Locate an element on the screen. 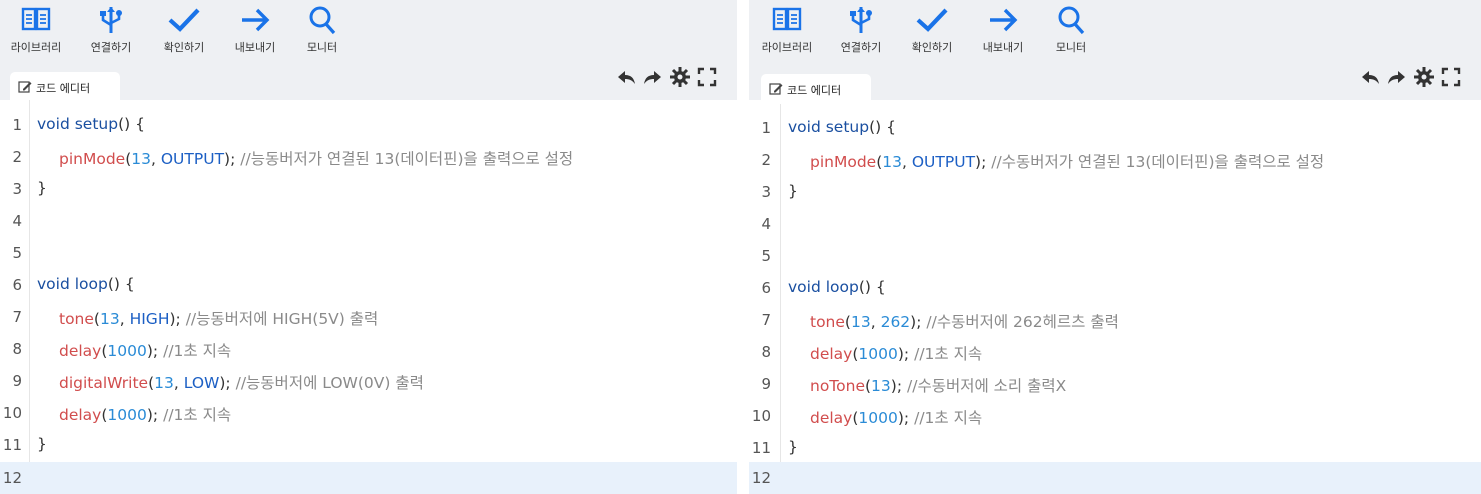 Image resolution: width=1481 pixels, height=494 pixels. code-line: 6 void loop() { is located at coordinates (1115, 288).